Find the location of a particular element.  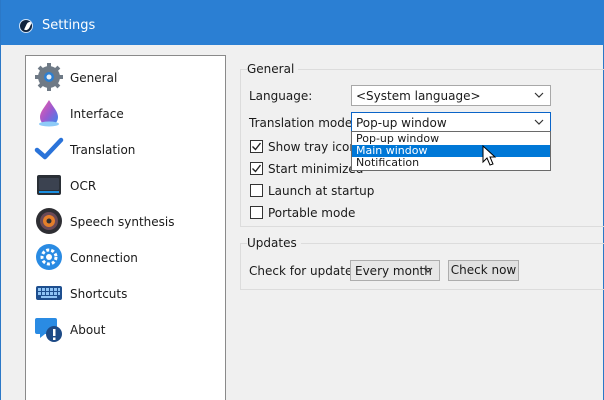

general-group-title: General is located at coordinates (273, 69).